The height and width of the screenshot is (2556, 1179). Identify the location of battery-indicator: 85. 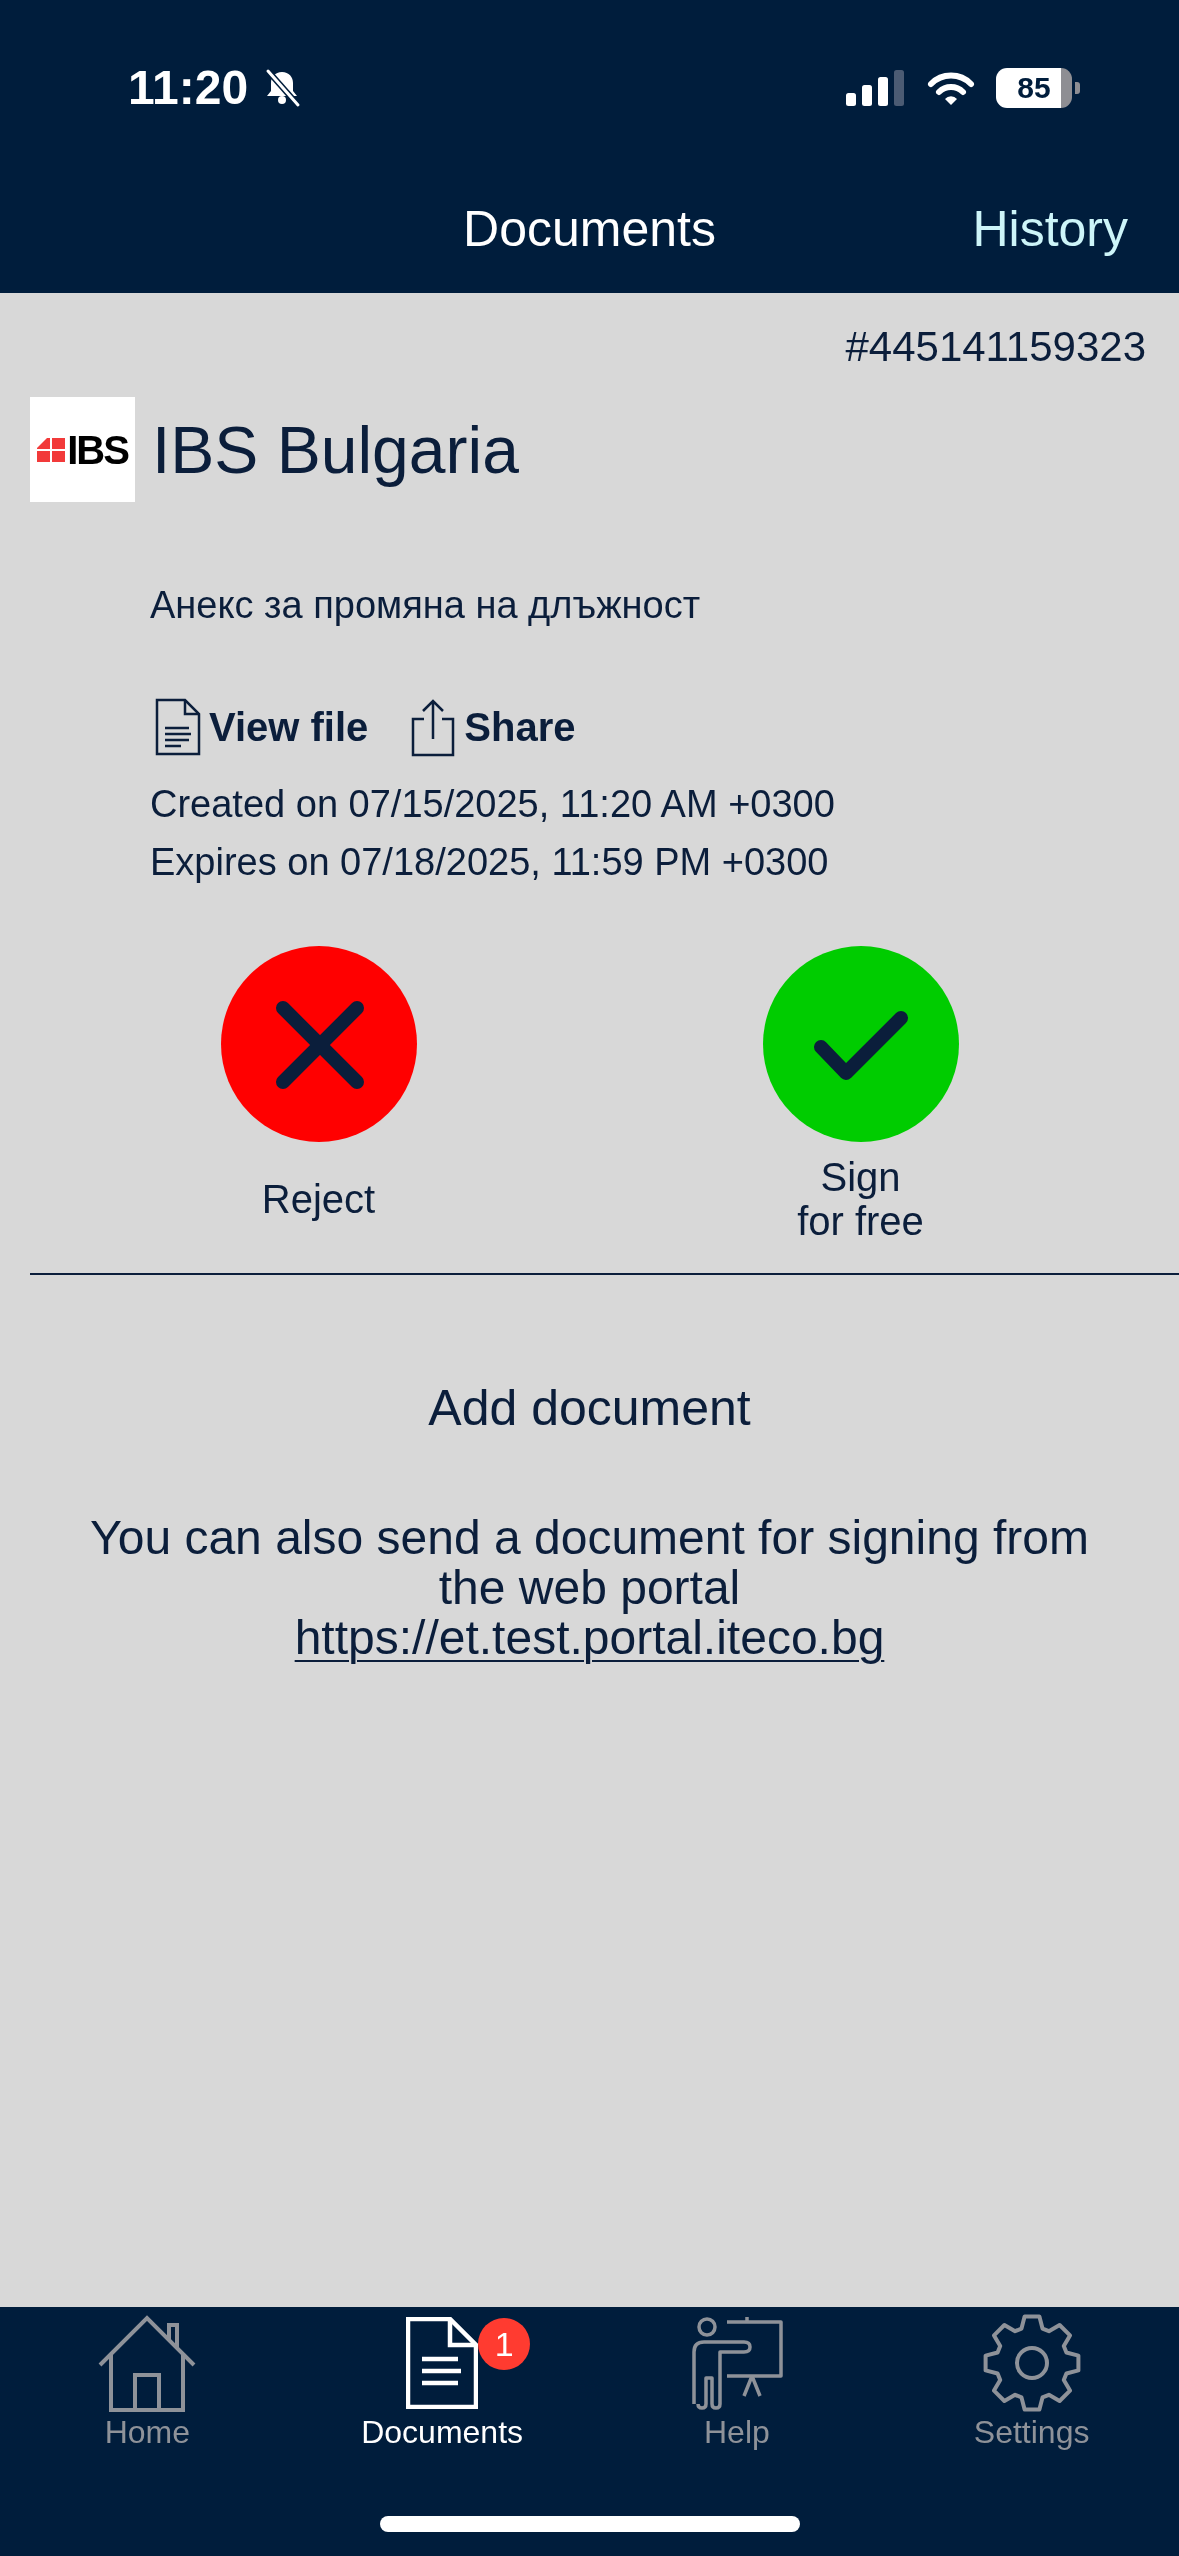
(1038, 88).